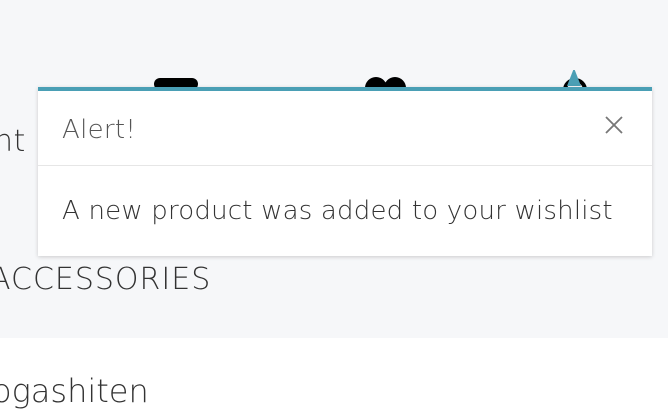 Image resolution: width=668 pixels, height=418 pixels. I want to click on alert-title: Alert!, so click(99, 130).